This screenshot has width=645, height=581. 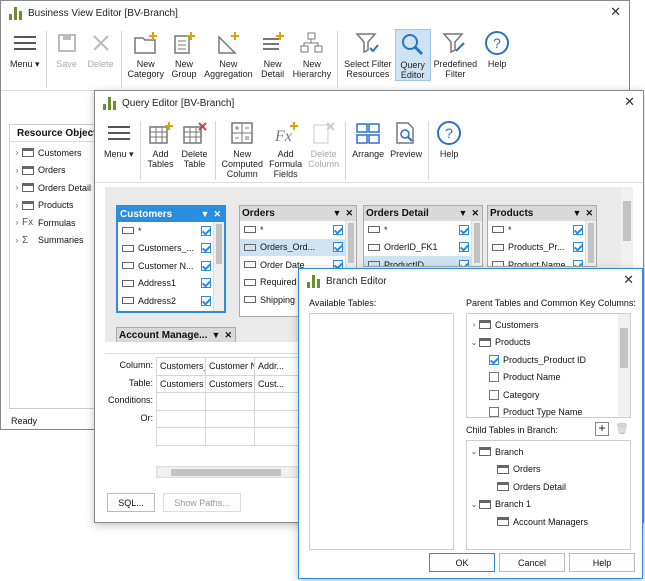 What do you see at coordinates (548, 487) in the screenshot?
I see `tree-item: Orders Detail` at bounding box center [548, 487].